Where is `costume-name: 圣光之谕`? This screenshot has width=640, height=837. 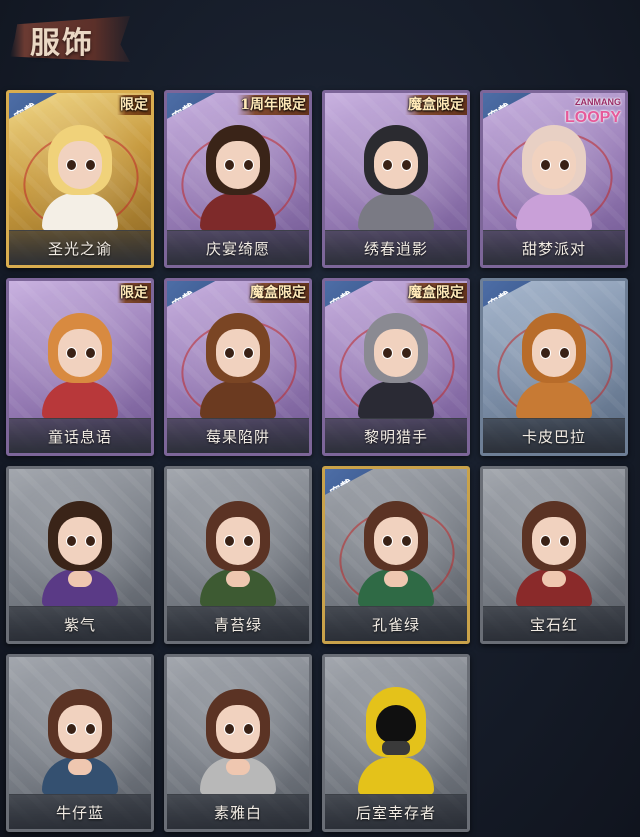
costume-name: 圣光之谕 is located at coordinates (79, 249).